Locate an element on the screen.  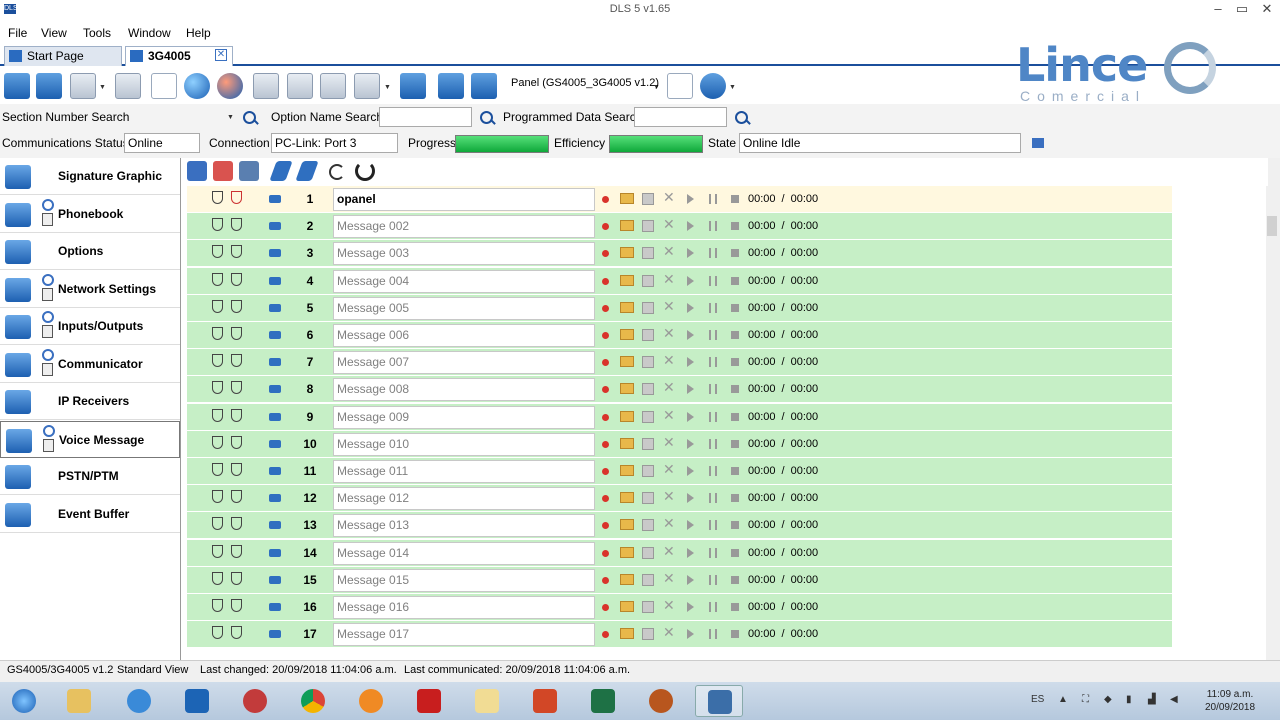
sidebar-item-voice-message: Voice Message is located at coordinates (90, 439).